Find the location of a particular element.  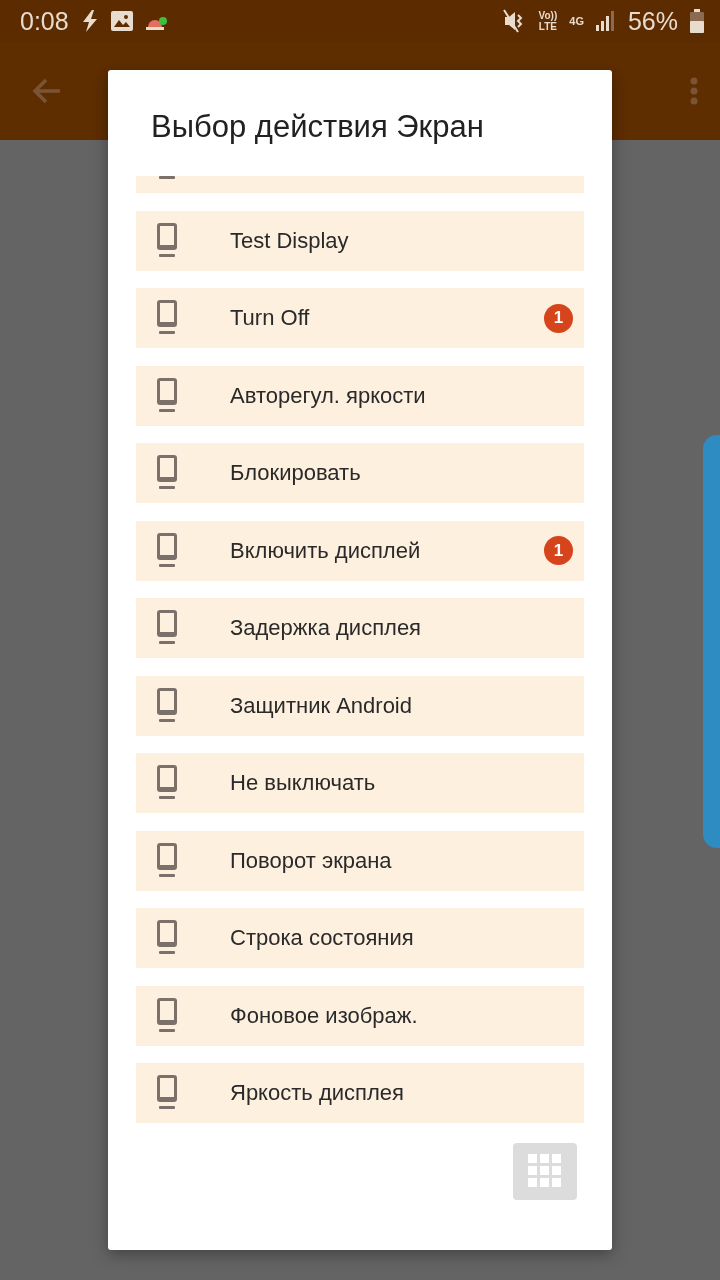

clock: 0:08 is located at coordinates (44, 21).